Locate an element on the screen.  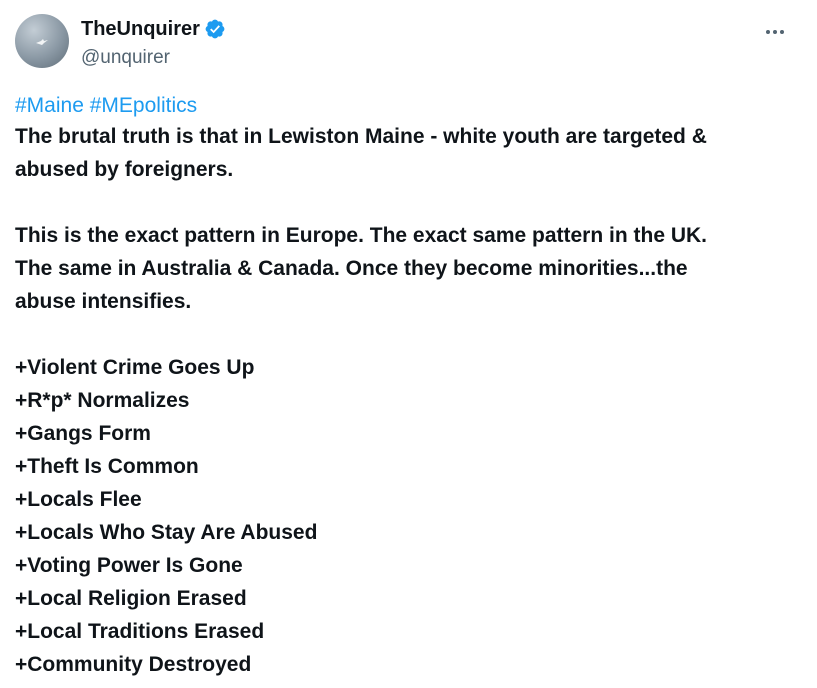
hashtag-mepolitics: #MEpolitics is located at coordinates (143, 105).